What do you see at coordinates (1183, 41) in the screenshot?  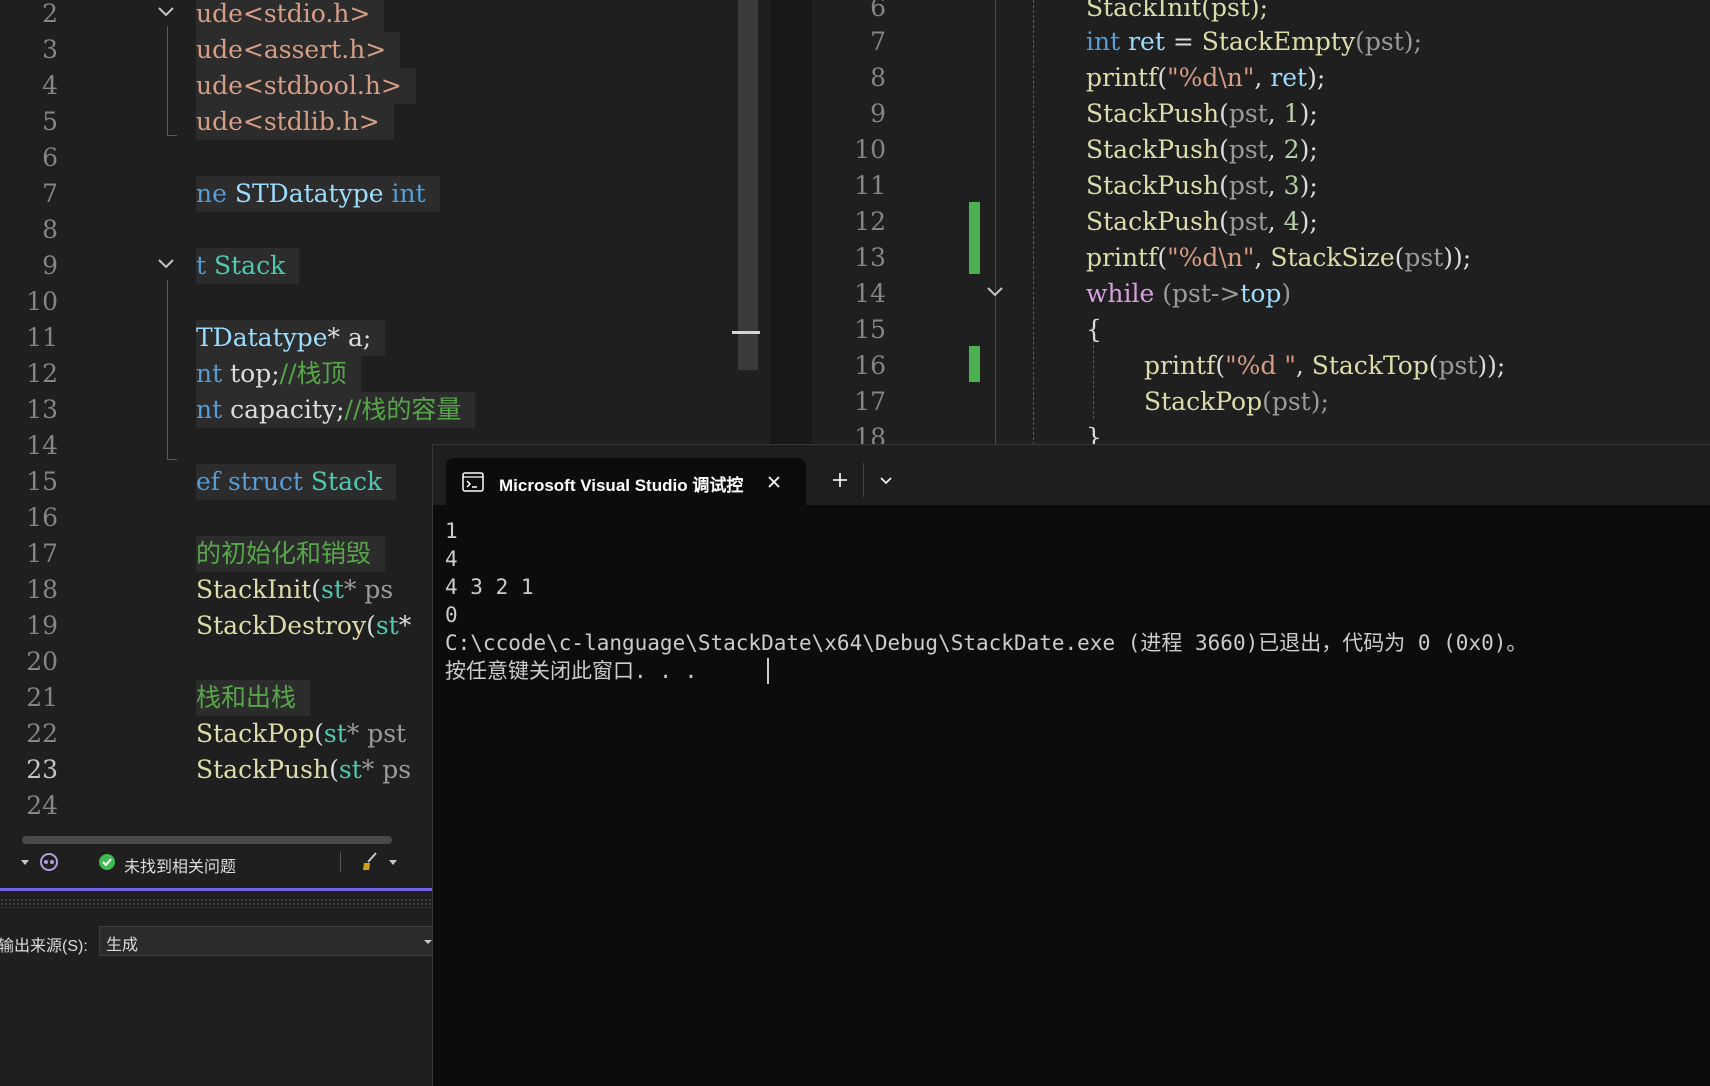 I see `code-token: =` at bounding box center [1183, 41].